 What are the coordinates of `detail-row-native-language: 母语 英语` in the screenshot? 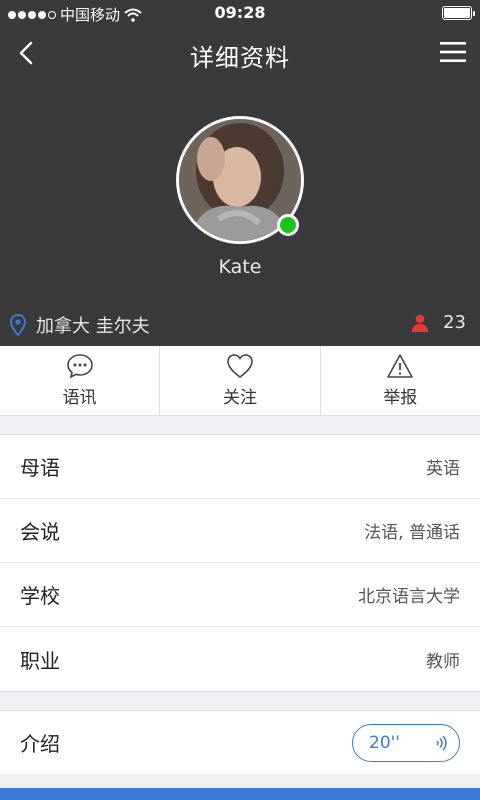 It's located at (240, 467).